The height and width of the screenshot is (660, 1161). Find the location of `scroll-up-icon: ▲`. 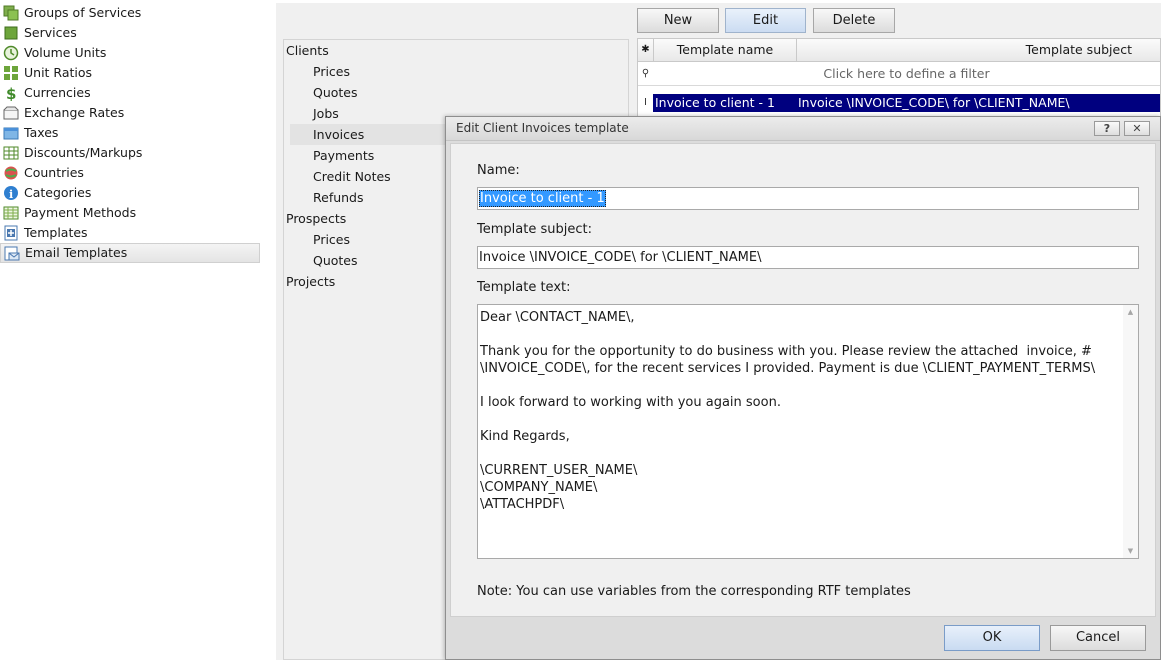

scroll-up-icon: ▲ is located at coordinates (1130, 312).